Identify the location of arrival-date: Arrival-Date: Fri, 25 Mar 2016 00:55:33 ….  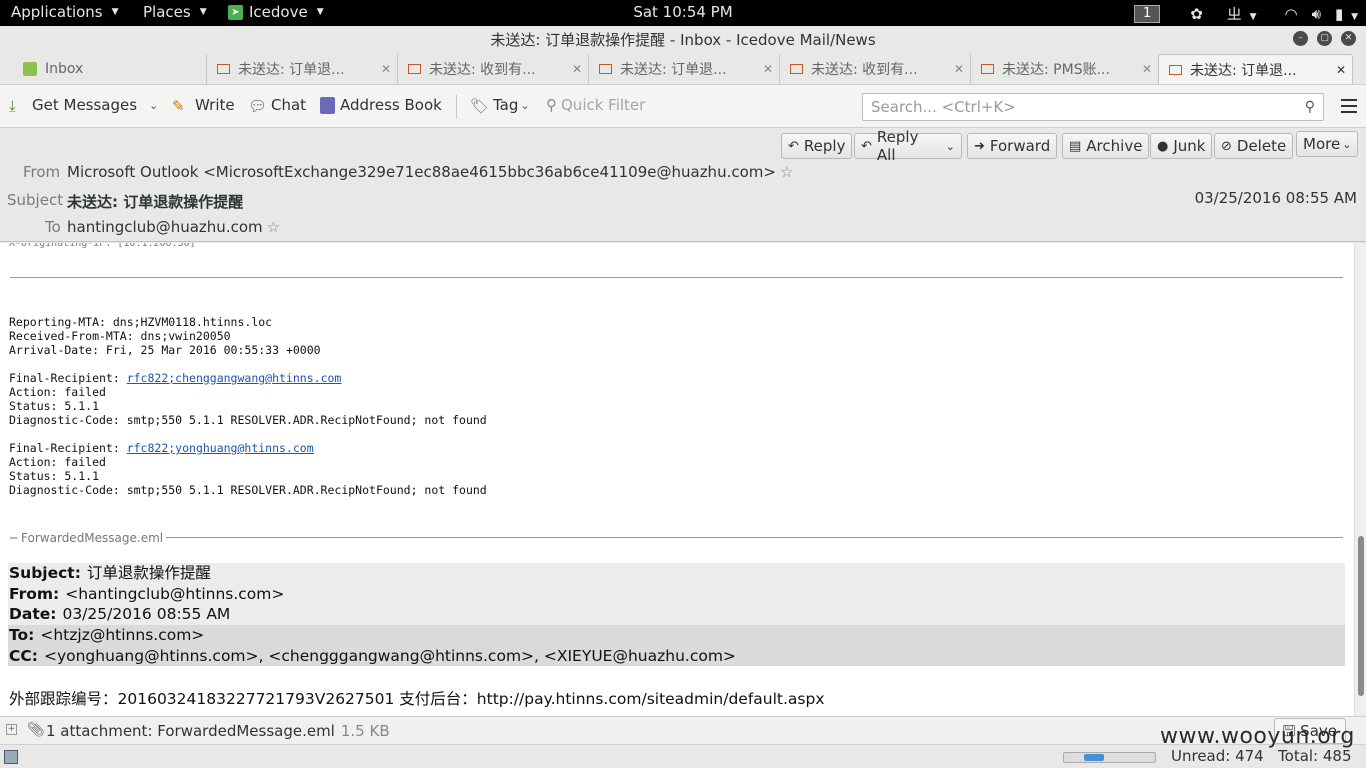
(165, 350).